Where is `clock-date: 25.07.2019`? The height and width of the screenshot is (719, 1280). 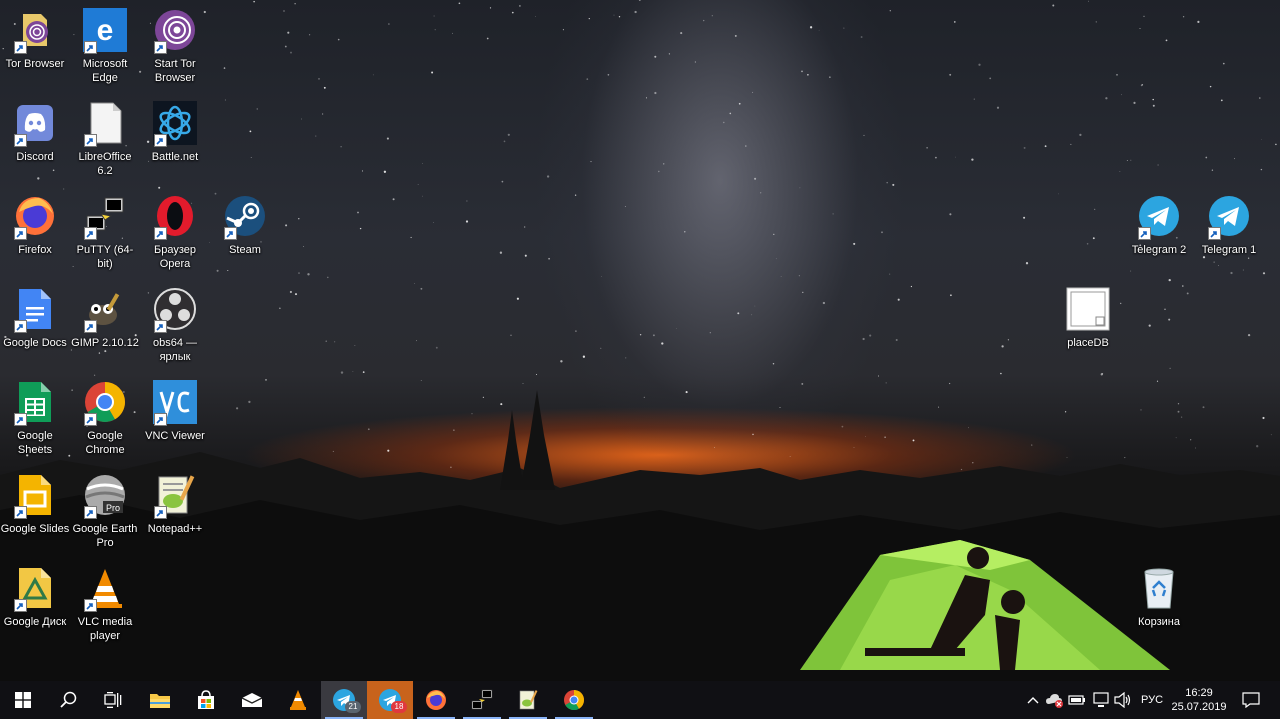
clock-date: 25.07.2019 is located at coordinates (1199, 707).